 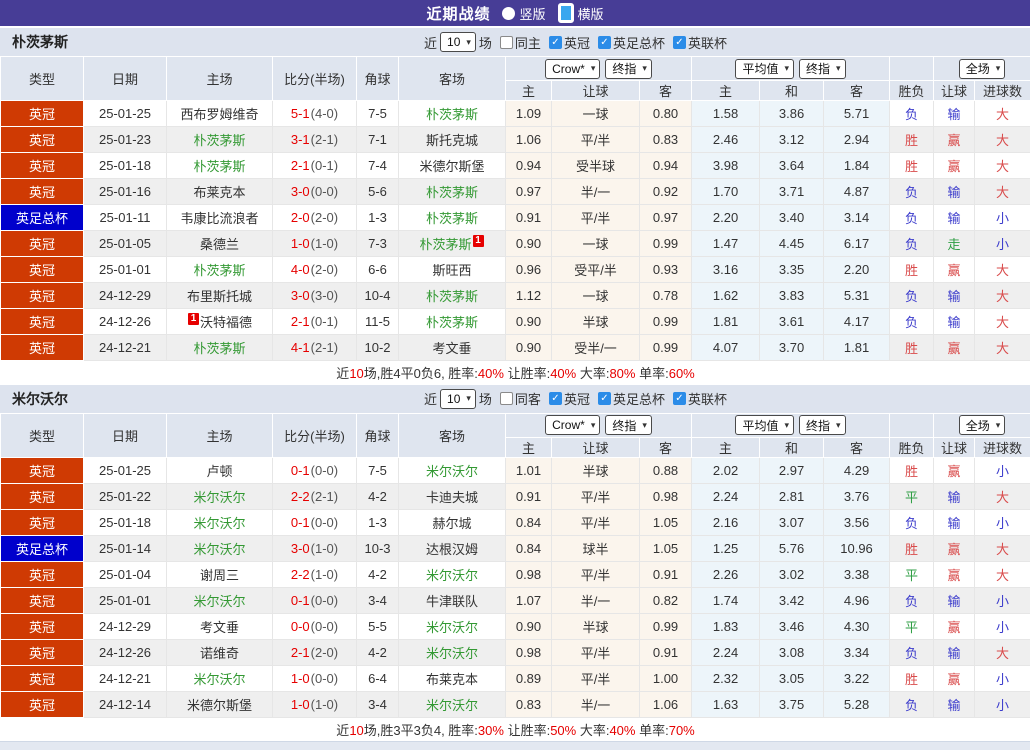 I want to click on away-team-cell: 斯旺西, so click(x=452, y=270).